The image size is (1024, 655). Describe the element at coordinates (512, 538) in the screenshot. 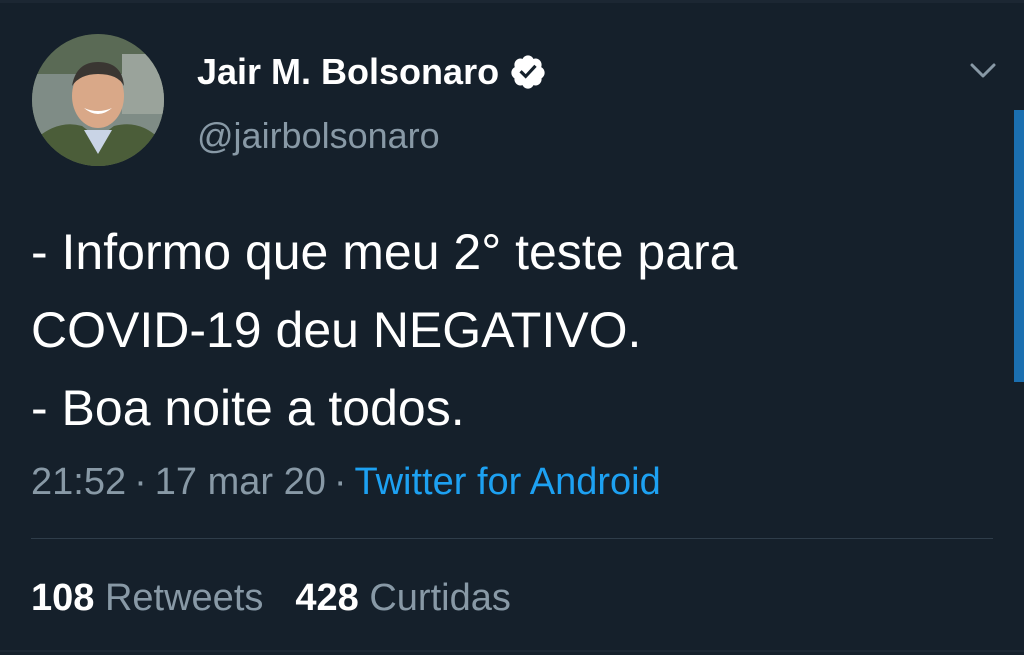

I see `stats-divider` at that location.